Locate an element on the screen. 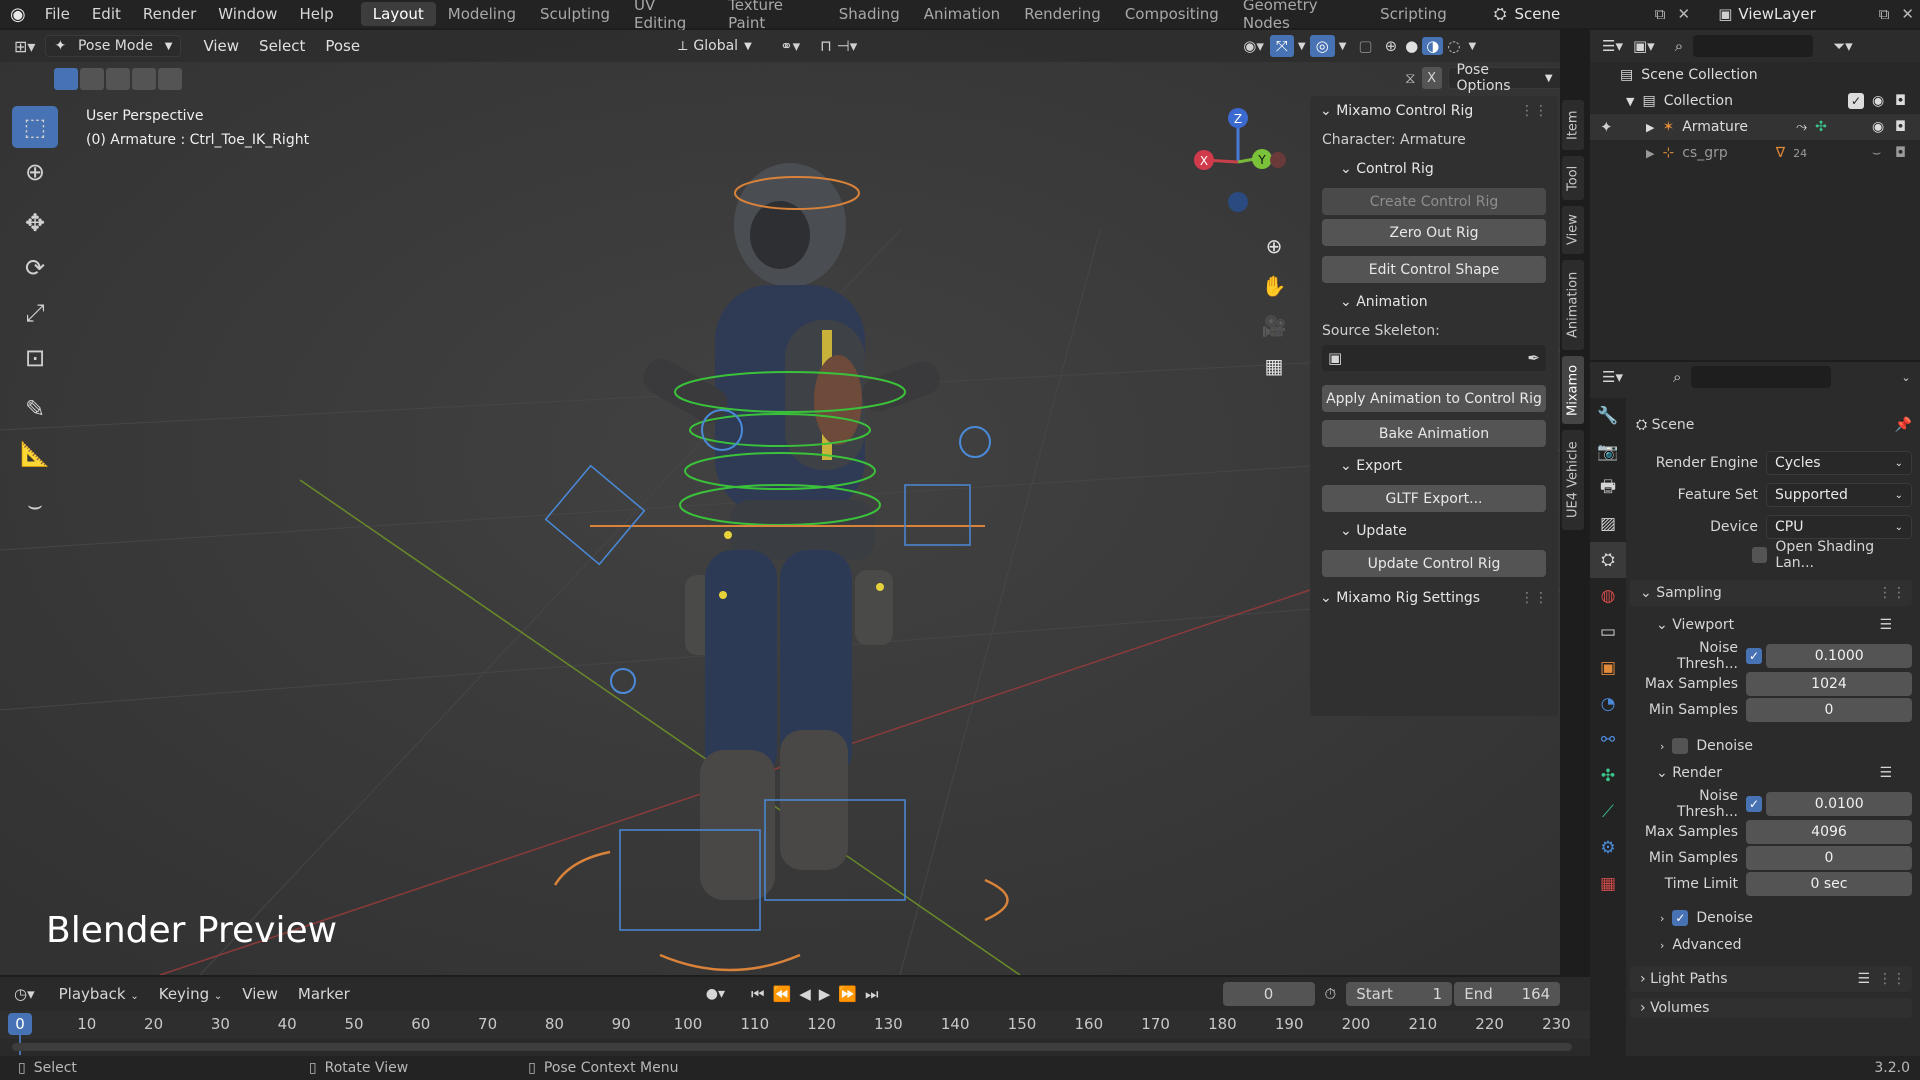  material-shading-icon: ◑ is located at coordinates (1433, 46).